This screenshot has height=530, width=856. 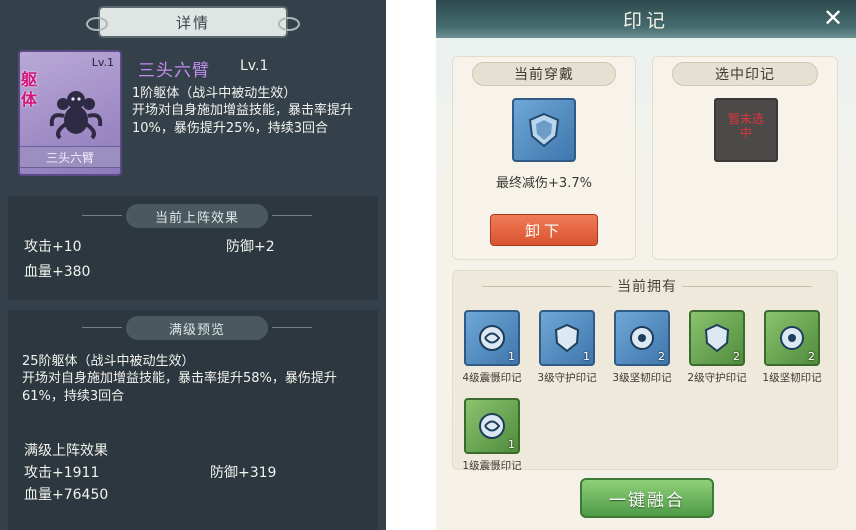 What do you see at coordinates (28, 89) in the screenshot?
I see `card-type-tag: 躯体` at bounding box center [28, 89].